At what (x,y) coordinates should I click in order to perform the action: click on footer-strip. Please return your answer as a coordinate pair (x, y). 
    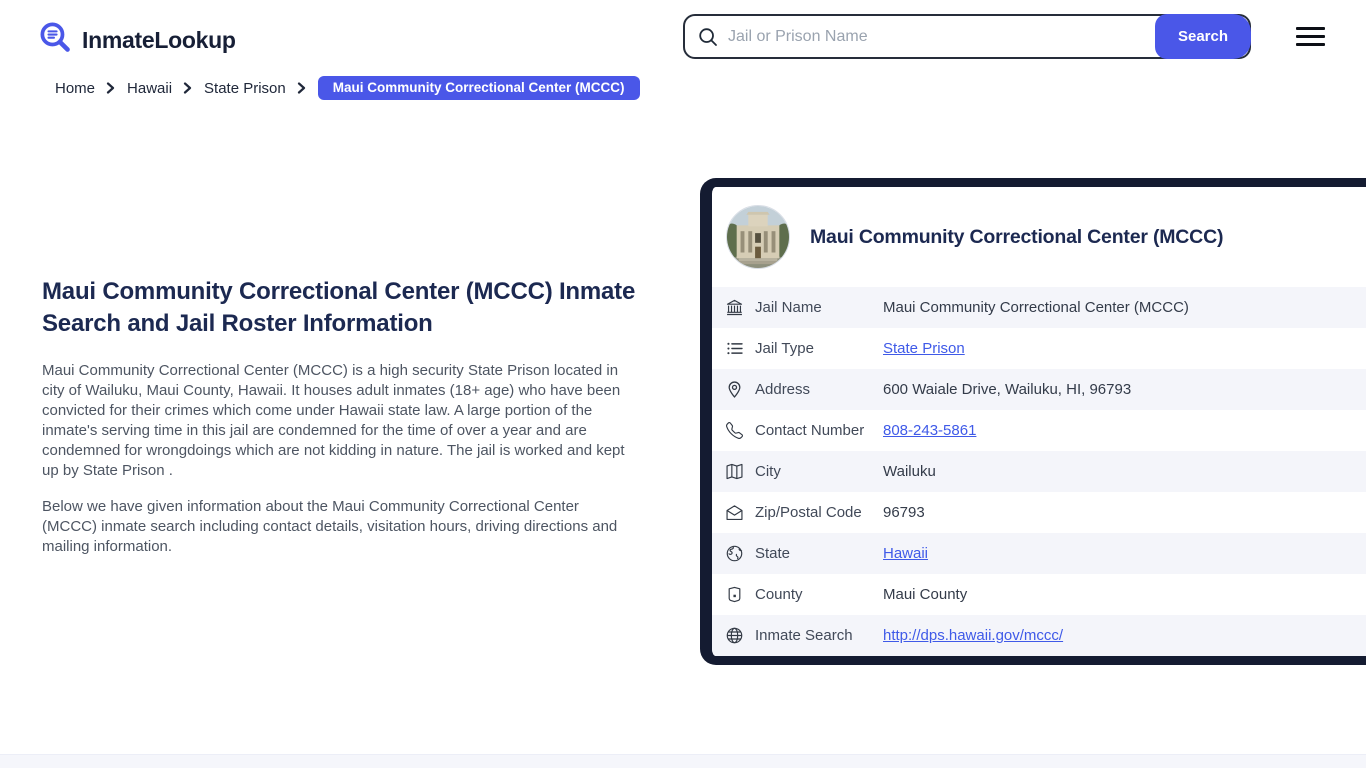
    Looking at the image, I should click on (683, 761).